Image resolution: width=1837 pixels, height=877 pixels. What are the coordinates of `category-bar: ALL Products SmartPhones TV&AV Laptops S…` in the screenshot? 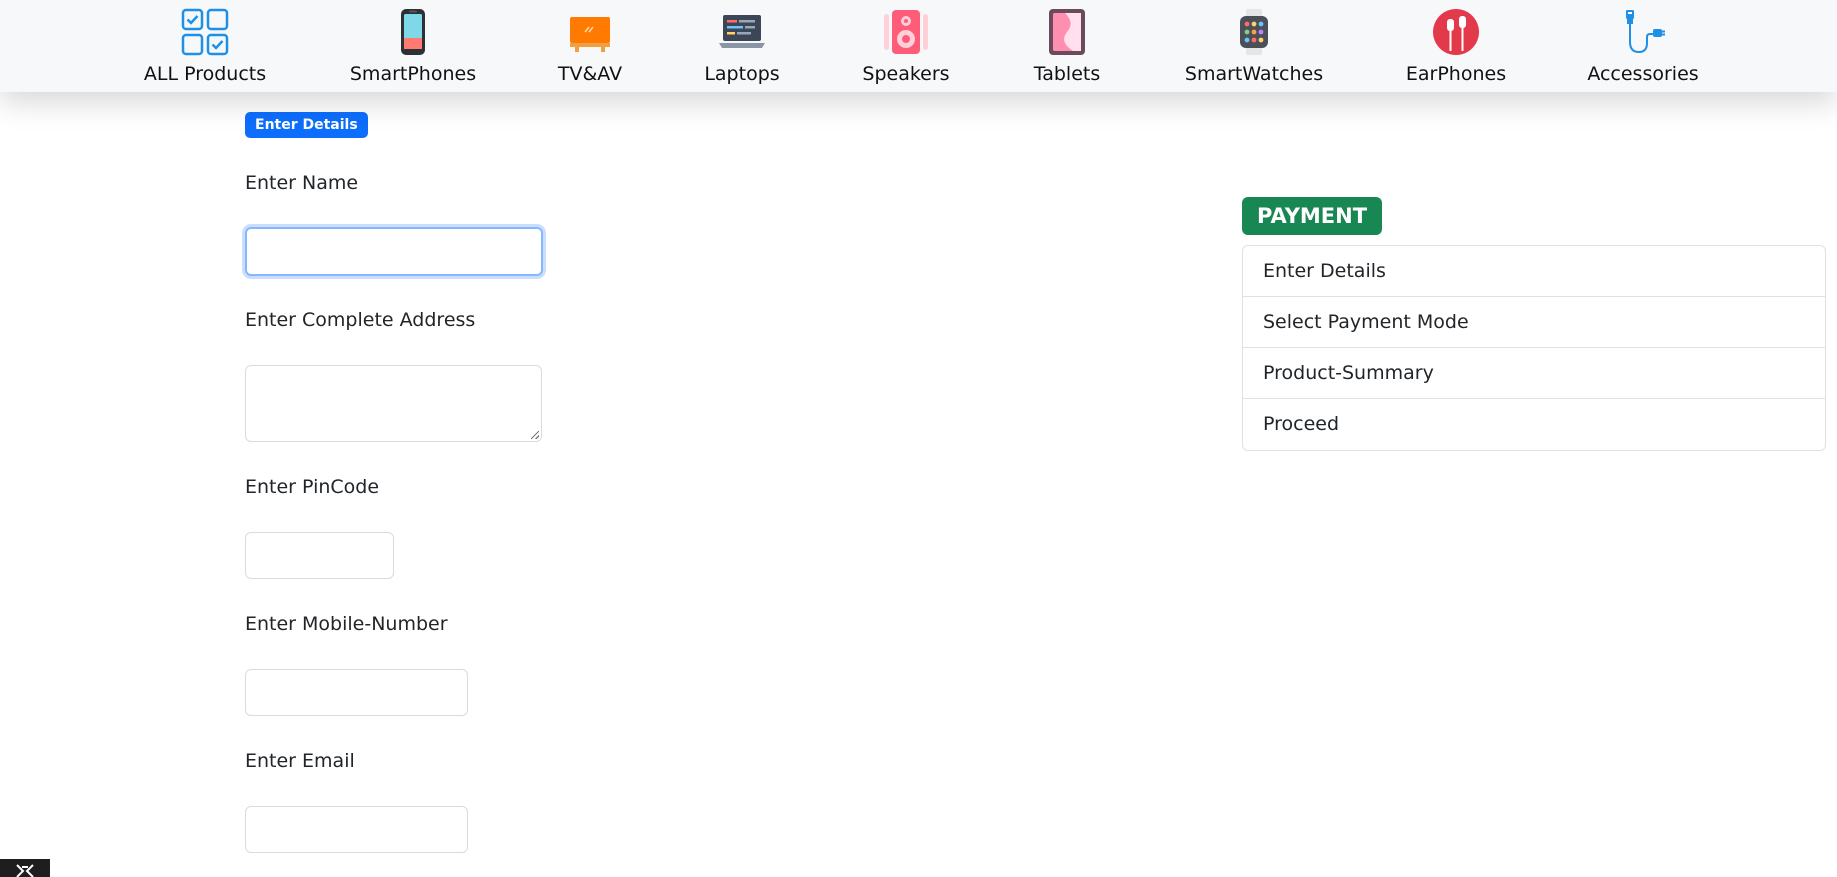 It's located at (918, 46).